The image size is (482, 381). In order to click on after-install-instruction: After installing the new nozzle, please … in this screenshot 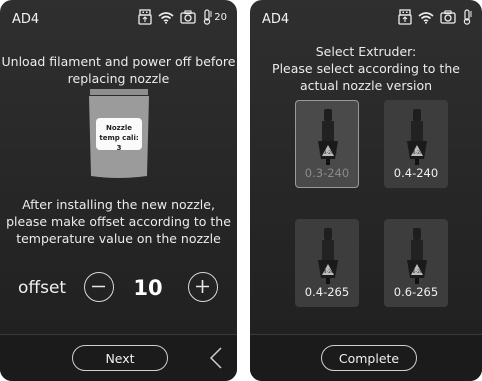, I will do `click(118, 221)`.